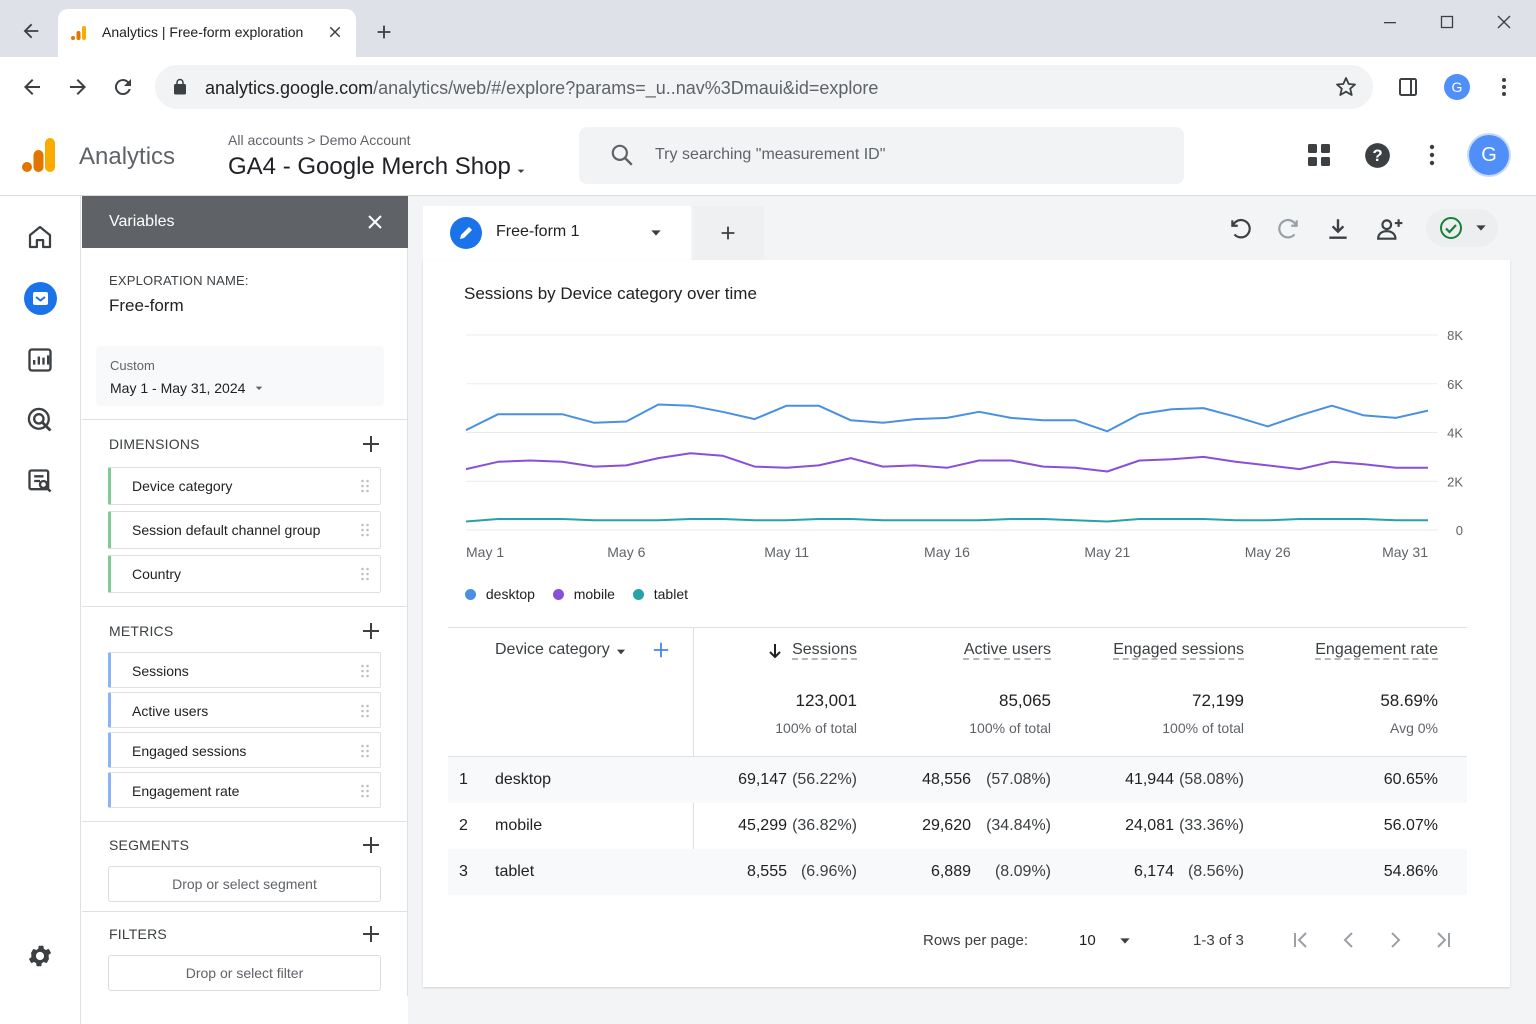 Image resolution: width=1536 pixels, height=1024 pixels. I want to click on analytics-logo-icon, so click(39, 155).